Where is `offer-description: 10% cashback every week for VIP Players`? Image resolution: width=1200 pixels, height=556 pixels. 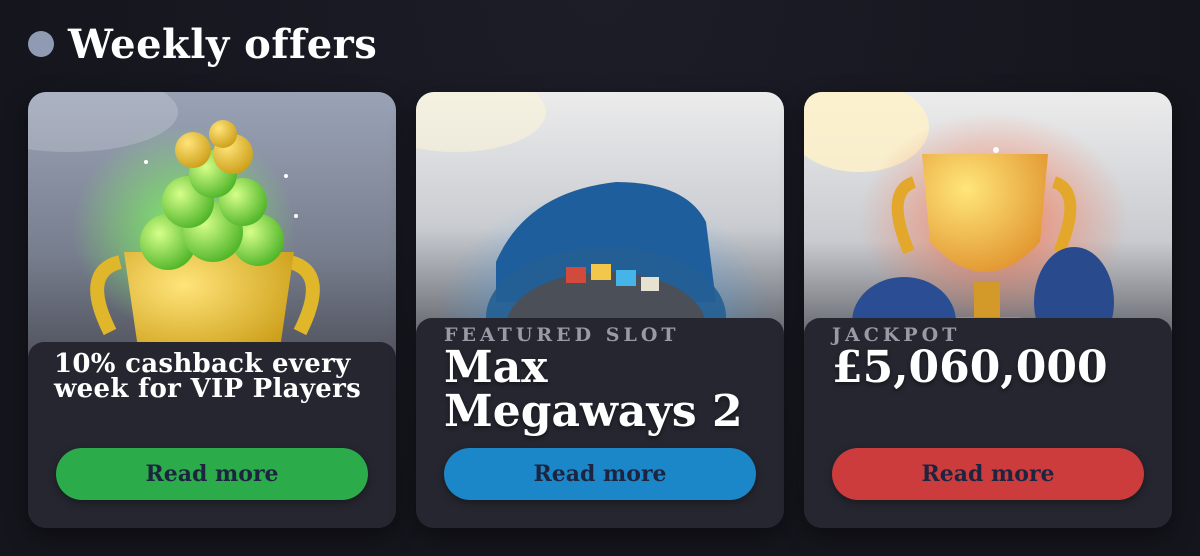
offer-description: 10% cashback every week for VIP Players is located at coordinates (208, 376).